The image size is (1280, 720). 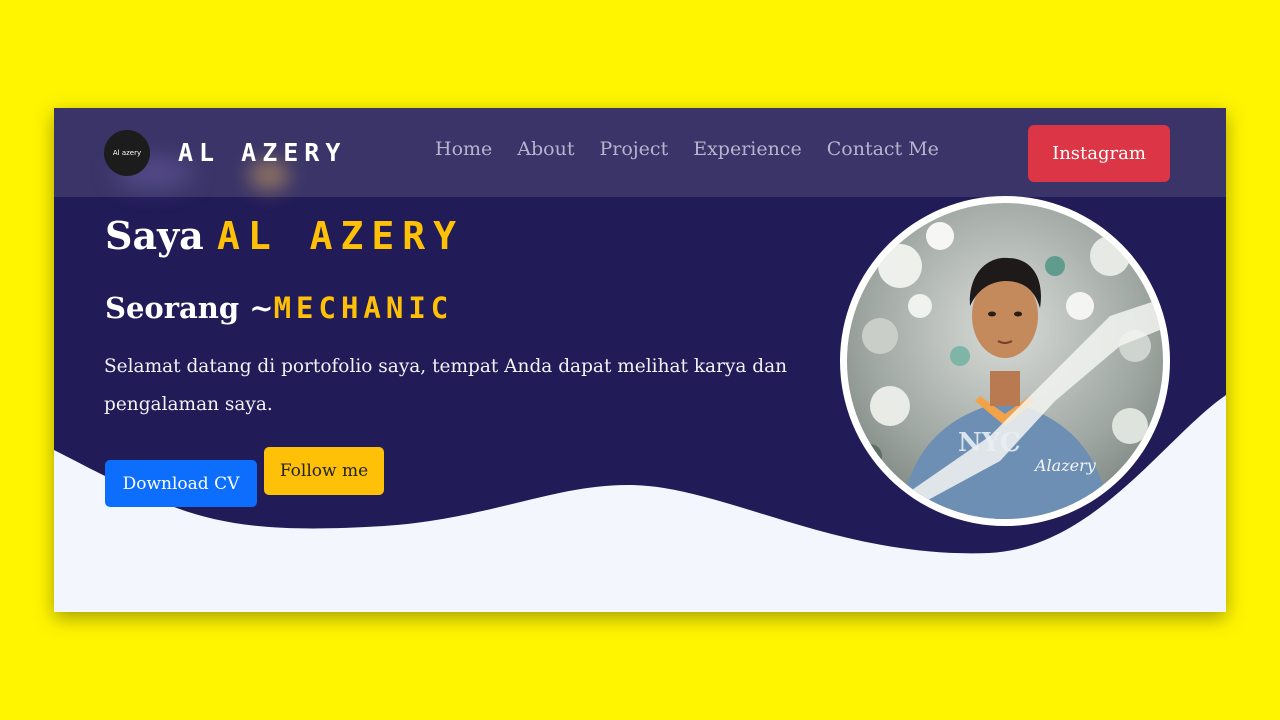 I want to click on profile-photo: NYC Alazery, so click(x=1005, y=361).